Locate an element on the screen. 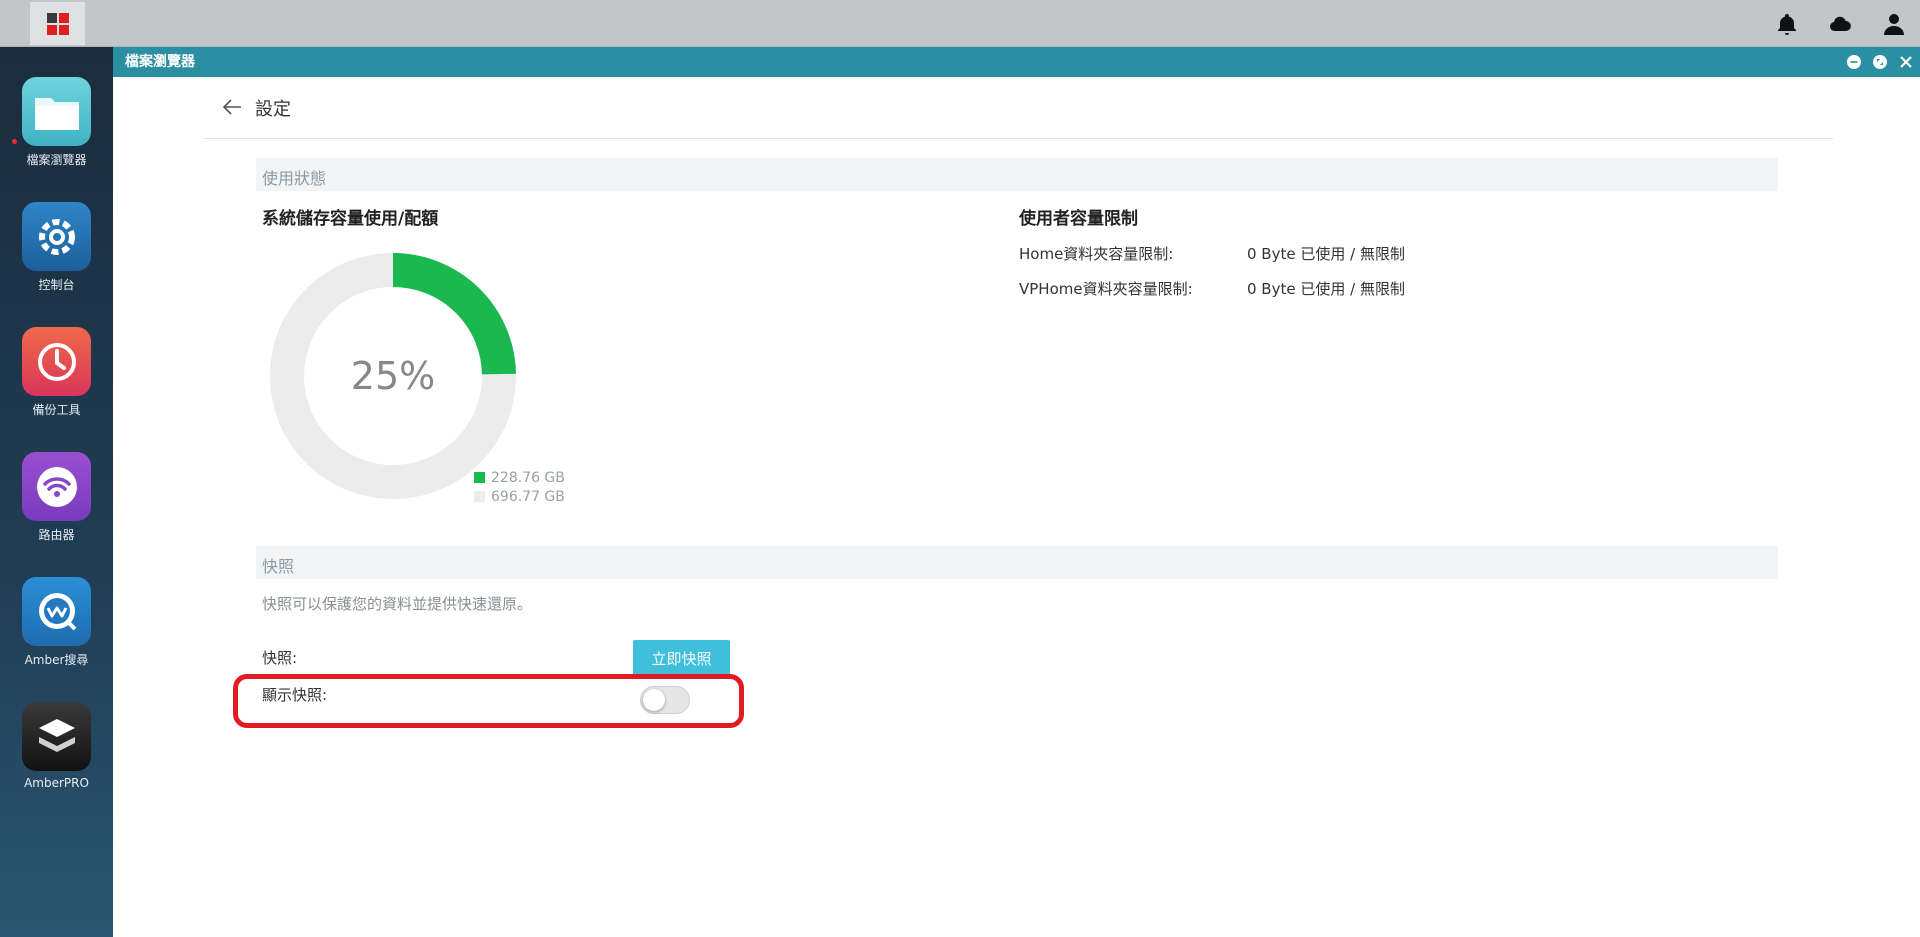 This screenshot has width=1920, height=937. storage-donut-chart: 25% is located at coordinates (393, 376).